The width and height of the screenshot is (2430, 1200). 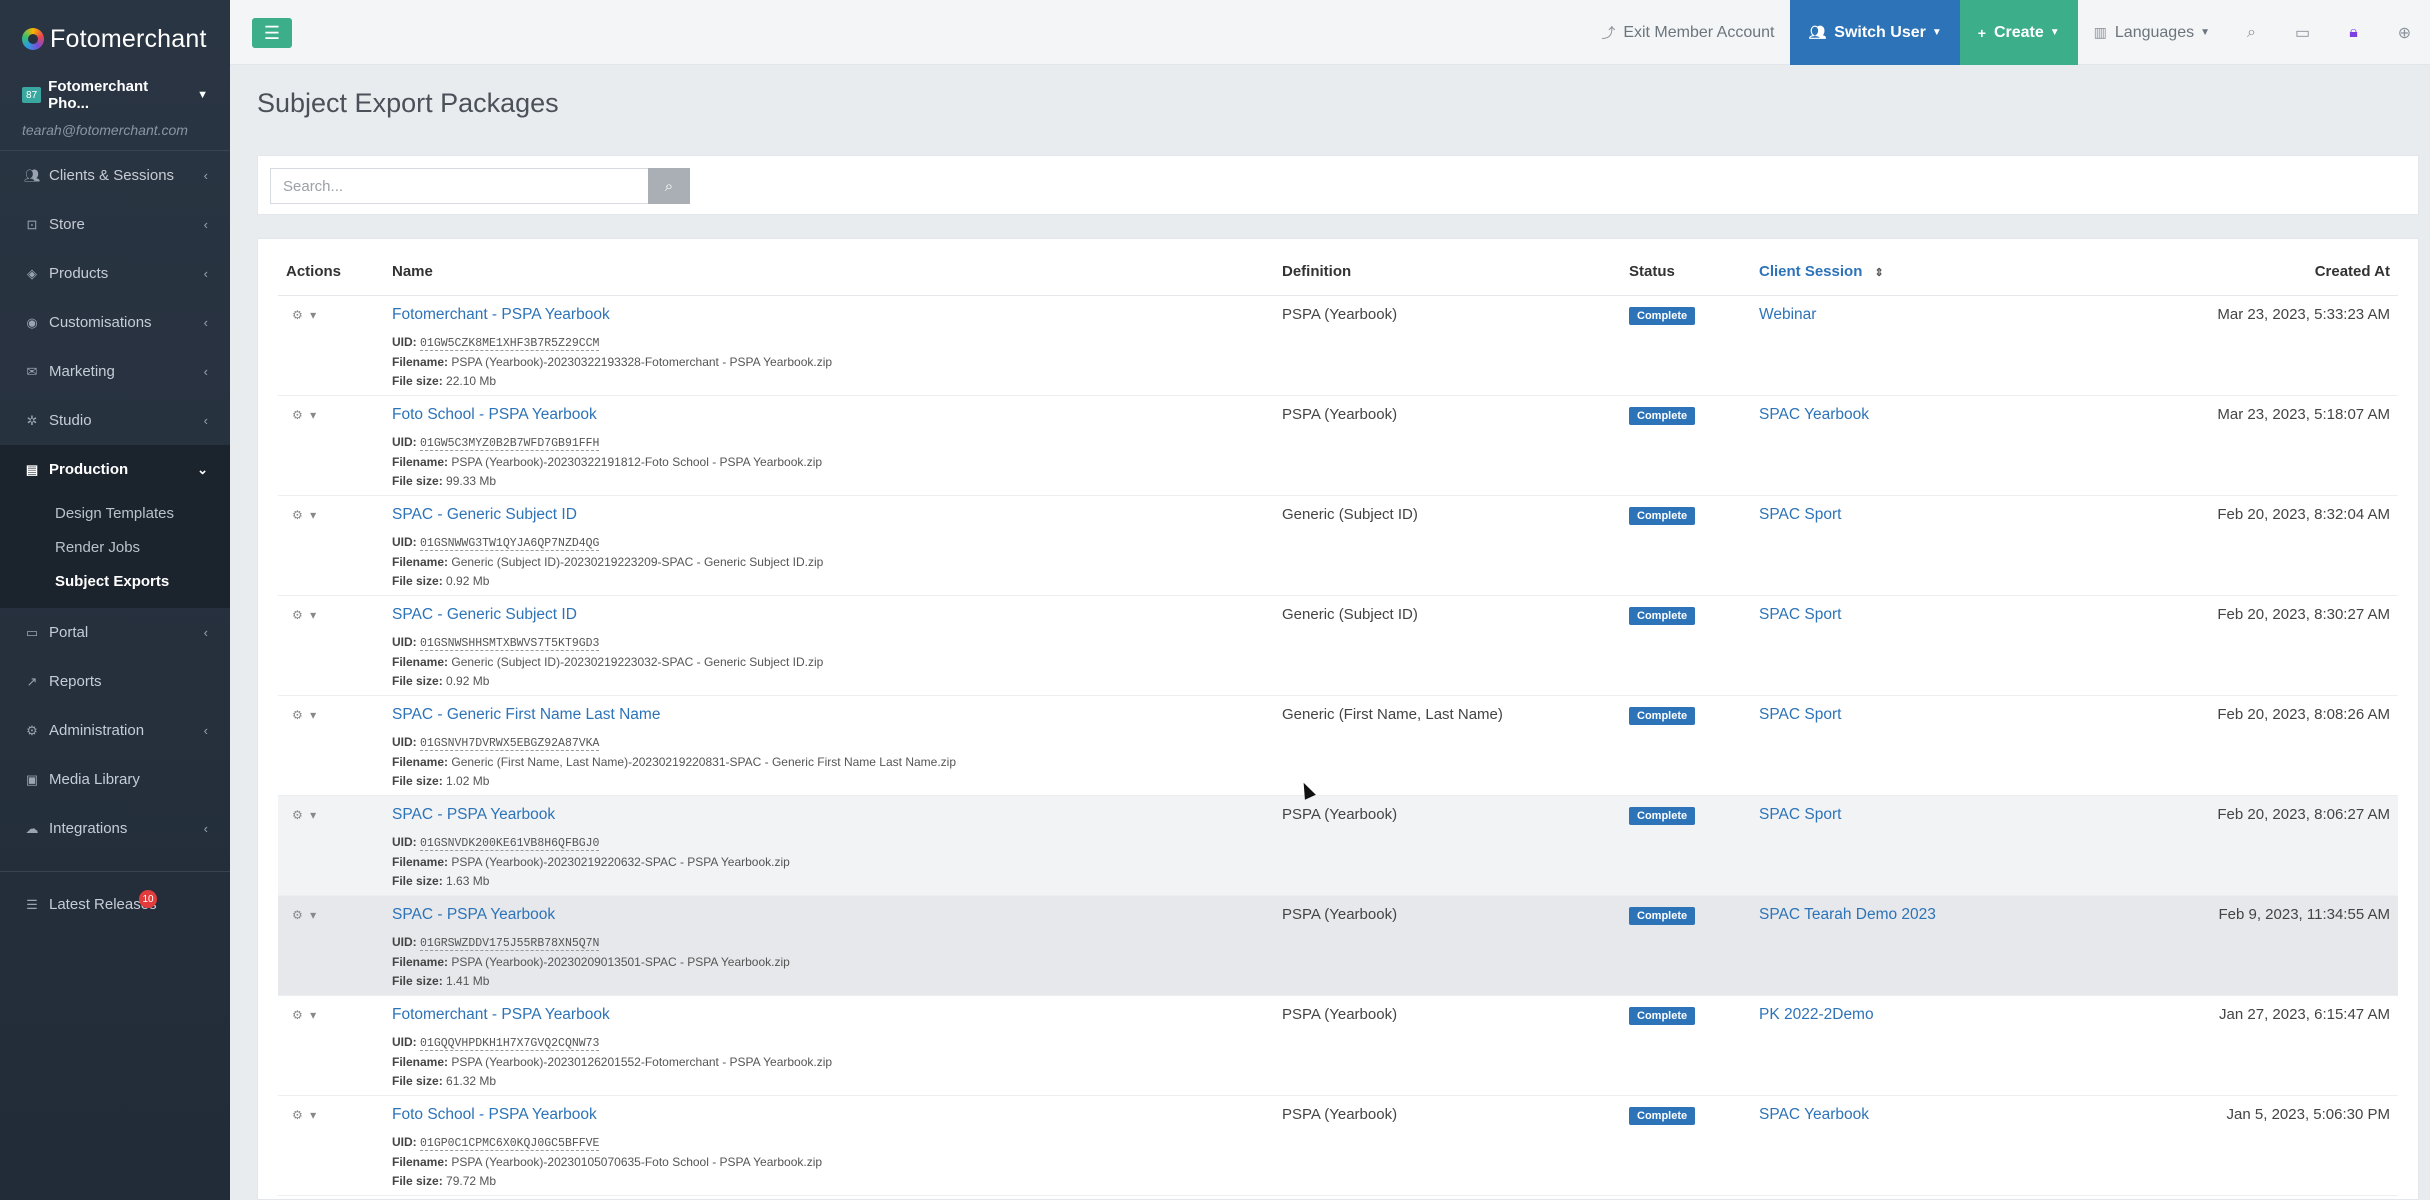 I want to click on uid-value: 01GQQVHPDKH1H7X7GVQ2CQNW73, so click(x=510, y=1043).